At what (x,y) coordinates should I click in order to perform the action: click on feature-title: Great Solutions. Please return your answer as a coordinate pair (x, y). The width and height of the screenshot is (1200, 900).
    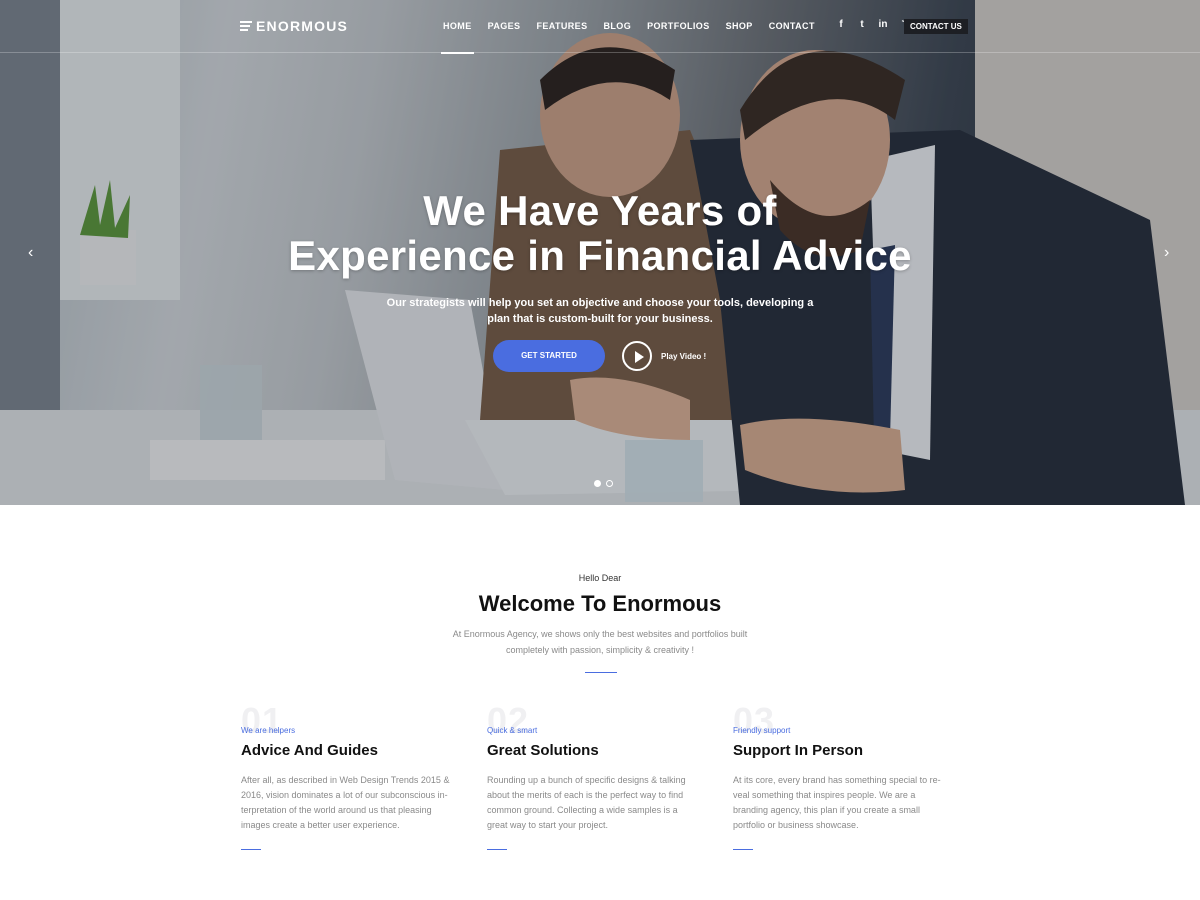
    Looking at the image, I should click on (543, 750).